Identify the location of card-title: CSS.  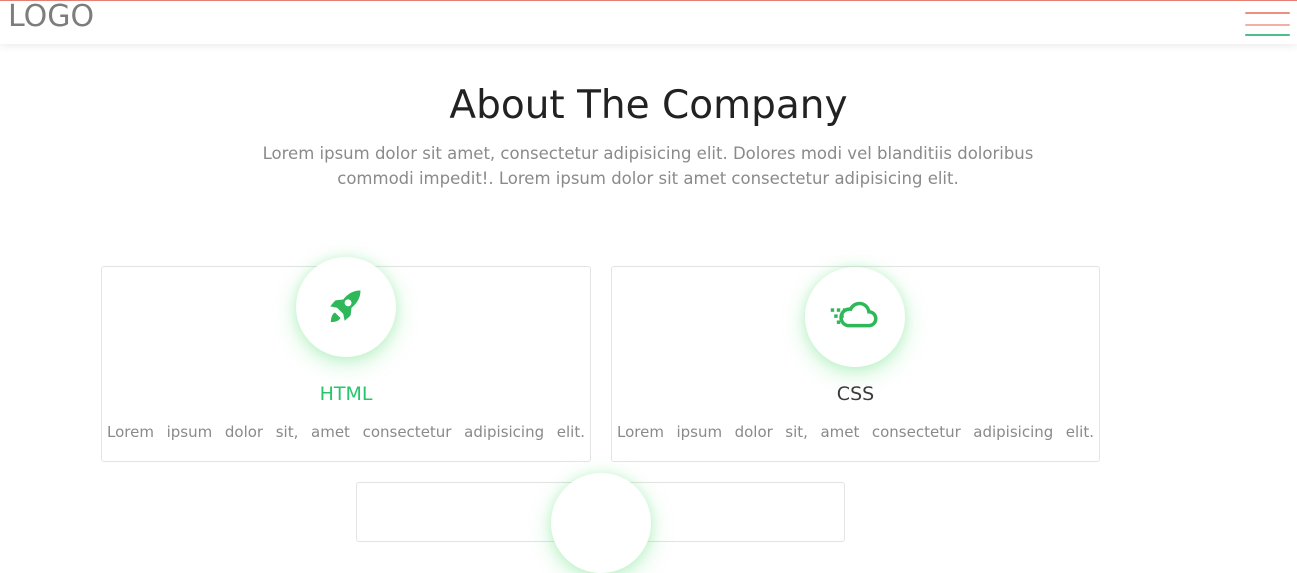
(855, 394).